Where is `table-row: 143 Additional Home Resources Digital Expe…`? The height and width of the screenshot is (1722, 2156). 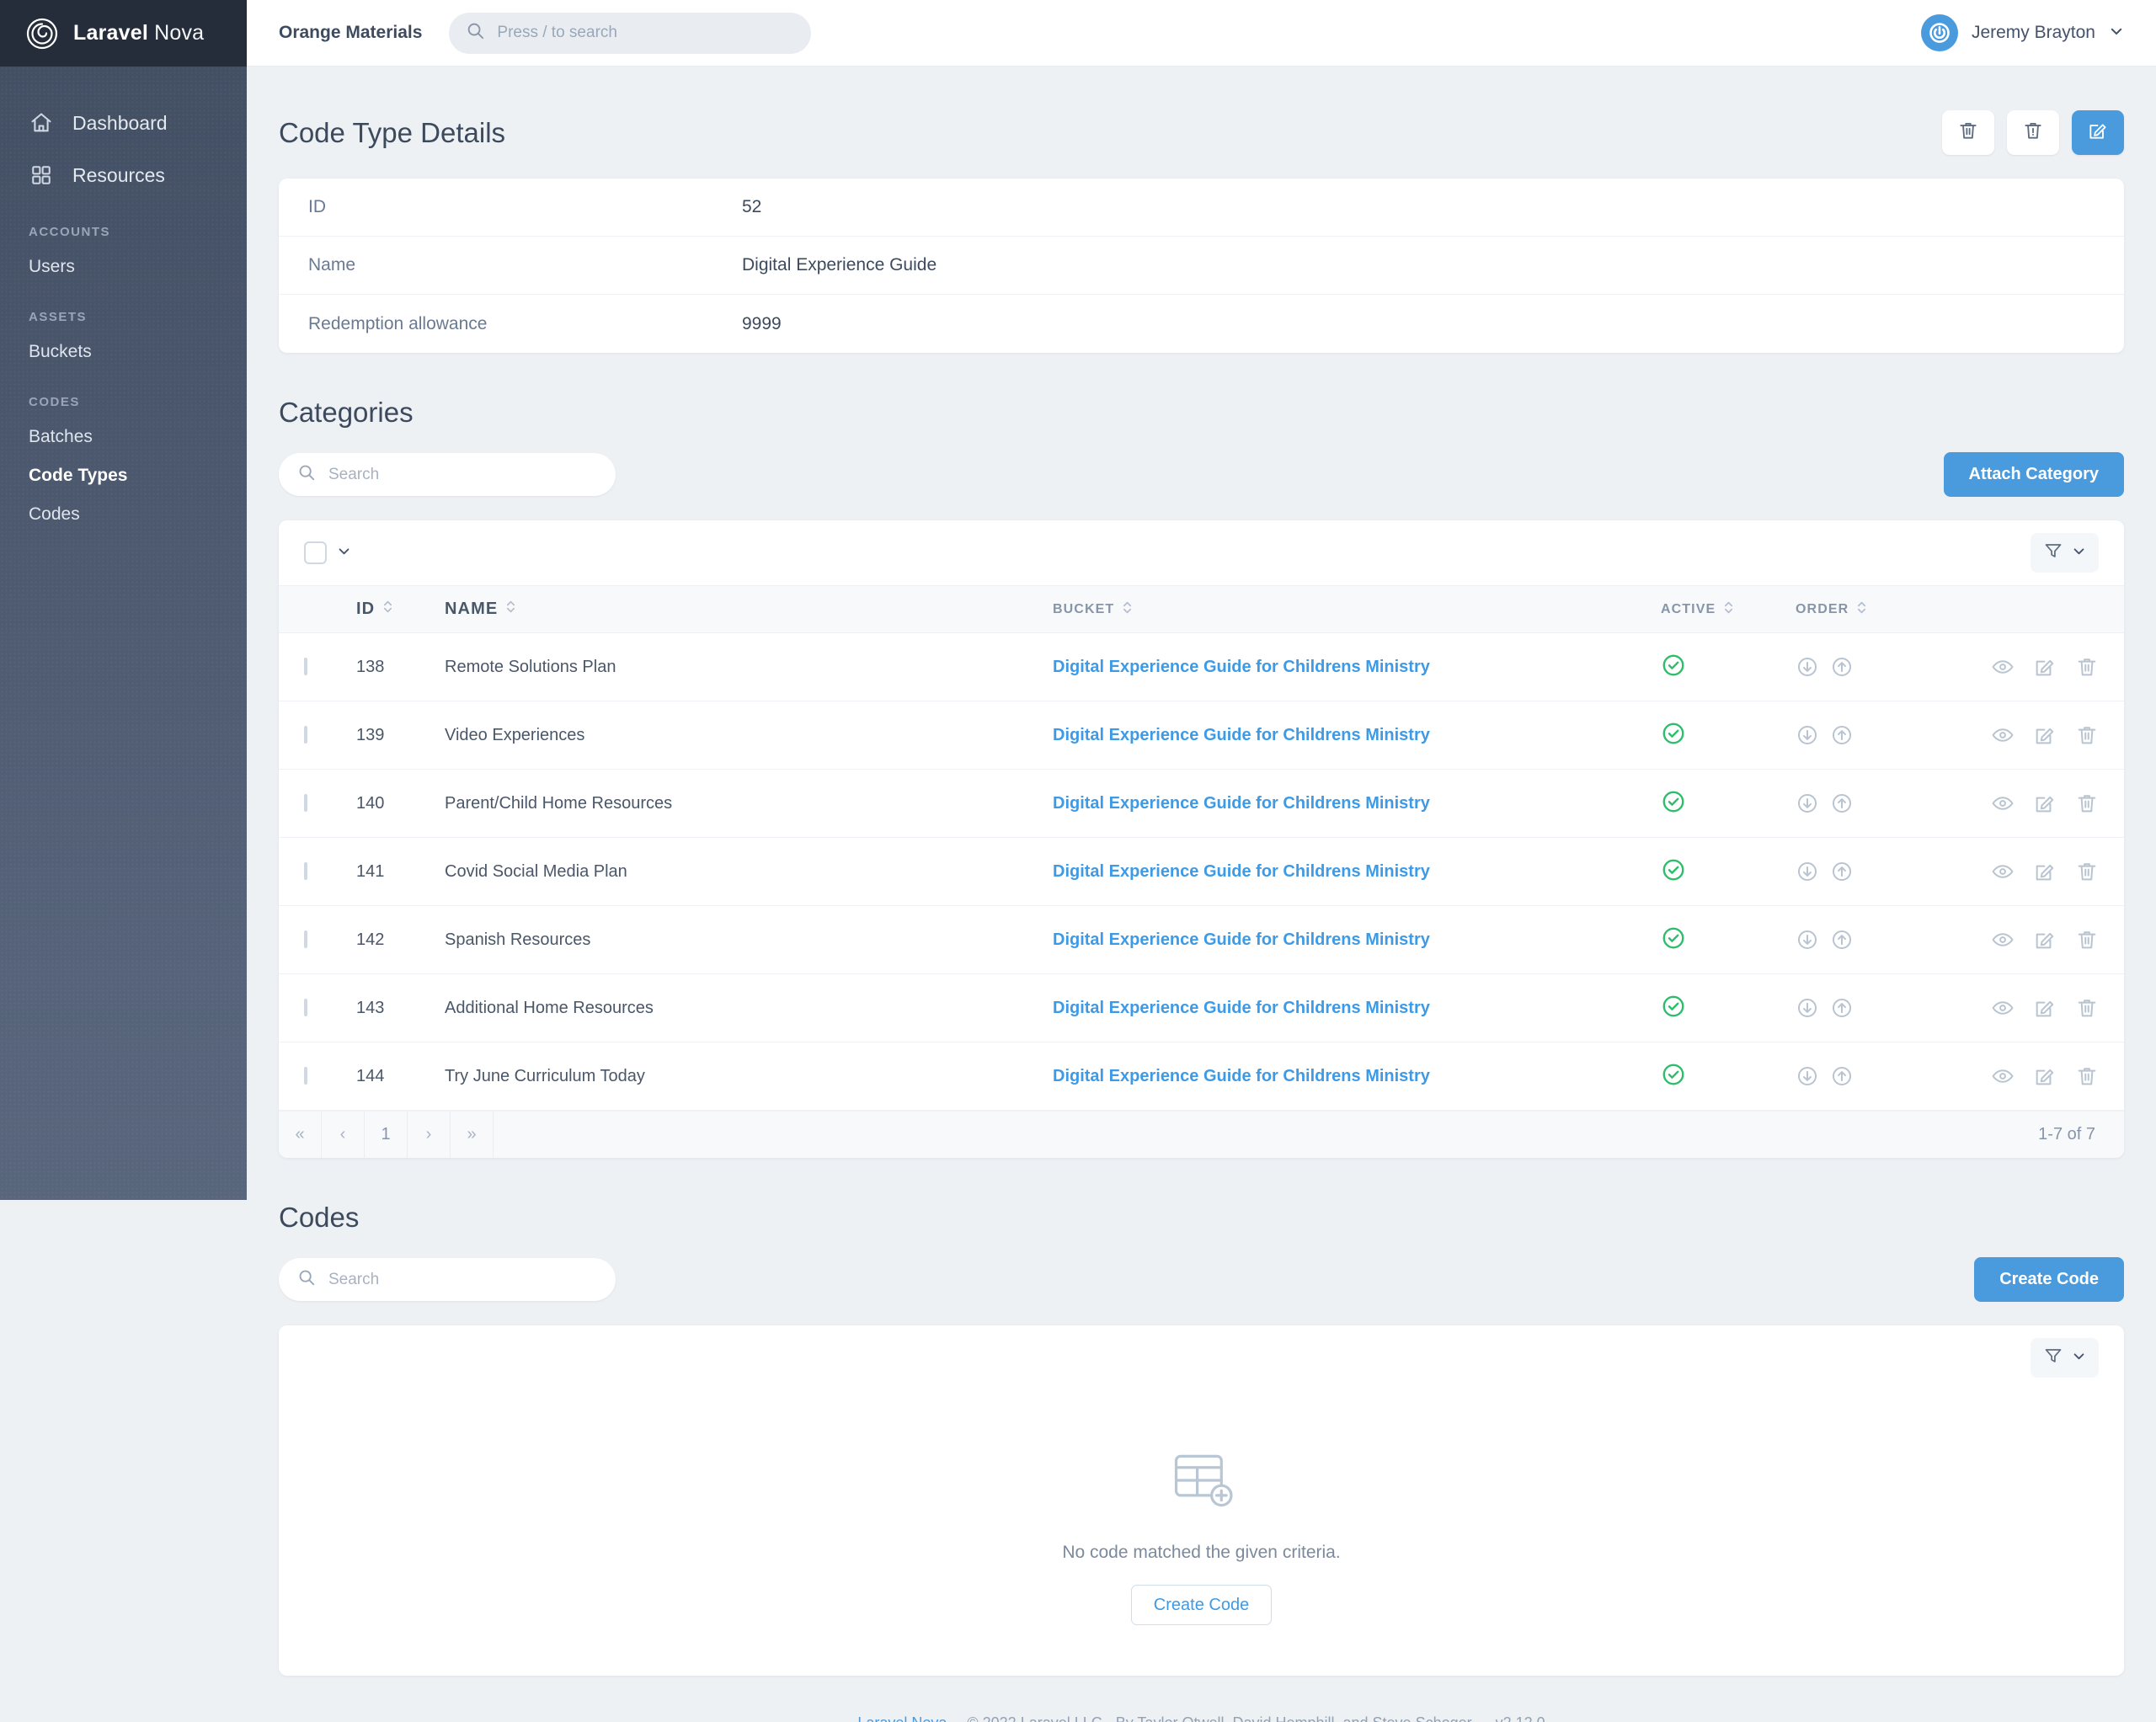 table-row: 143 Additional Home Resources Digital Expe… is located at coordinates (1201, 1007).